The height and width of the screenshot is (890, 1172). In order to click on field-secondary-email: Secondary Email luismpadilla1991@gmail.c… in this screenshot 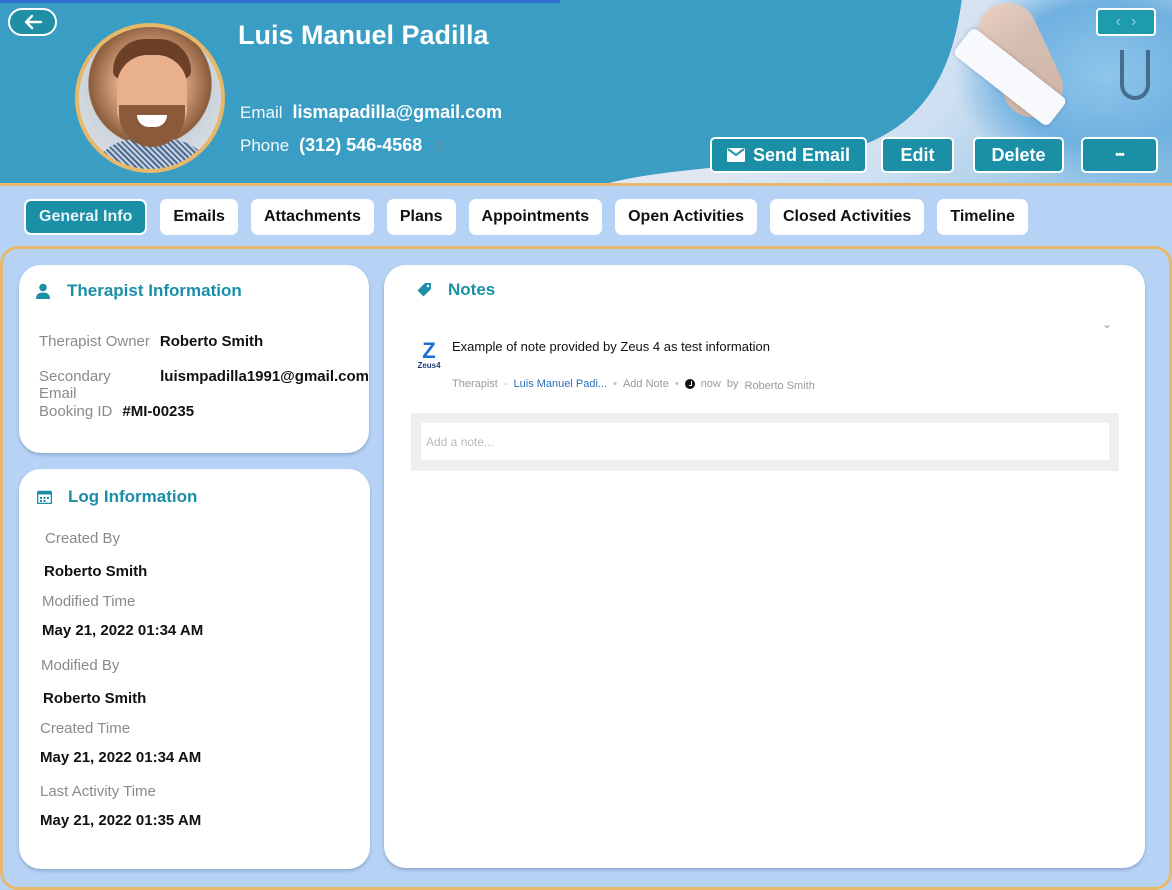, I will do `click(204, 385)`.